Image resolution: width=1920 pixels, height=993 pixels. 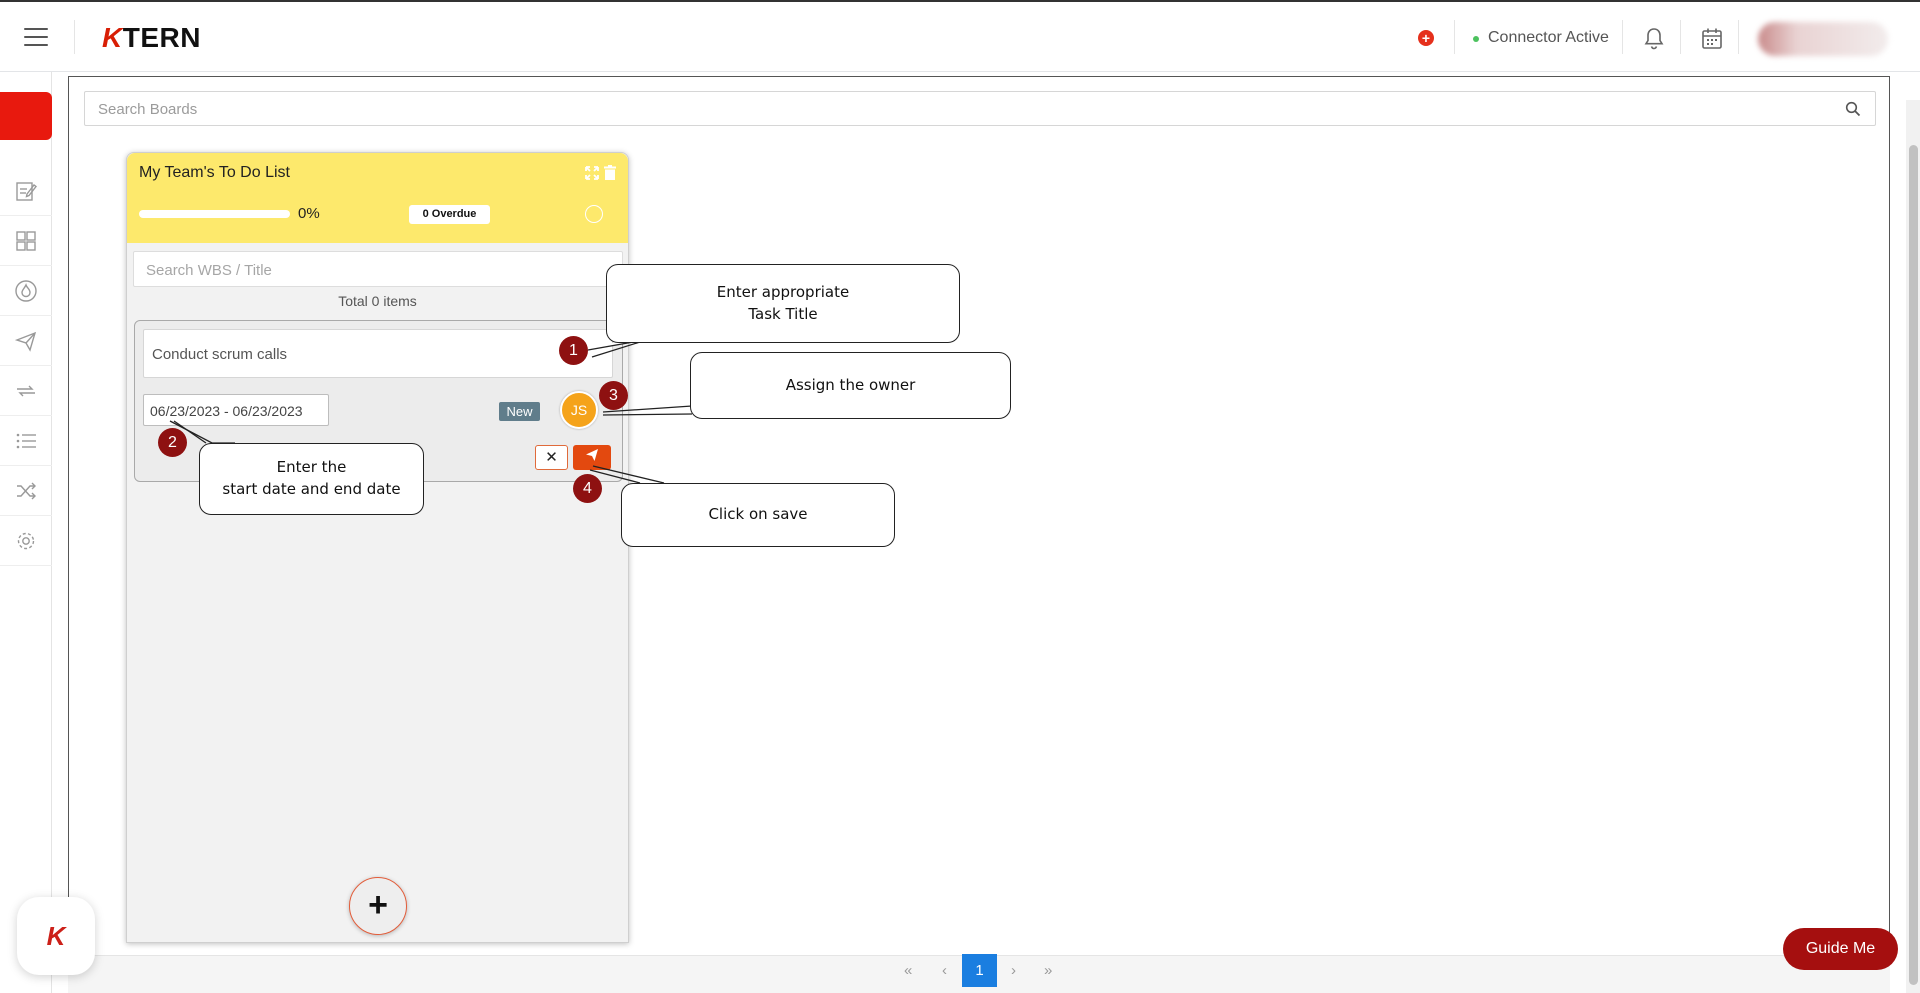 What do you see at coordinates (783, 303) in the screenshot?
I see `annotation-callout-1: Enter appropriate Task Title` at bounding box center [783, 303].